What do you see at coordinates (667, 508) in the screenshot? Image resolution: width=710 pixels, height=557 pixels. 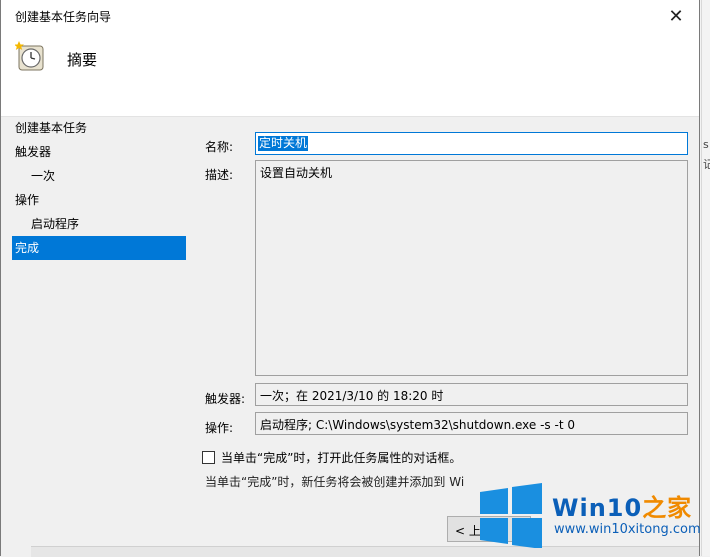 I see `watermark-brand-accent: 之家` at bounding box center [667, 508].